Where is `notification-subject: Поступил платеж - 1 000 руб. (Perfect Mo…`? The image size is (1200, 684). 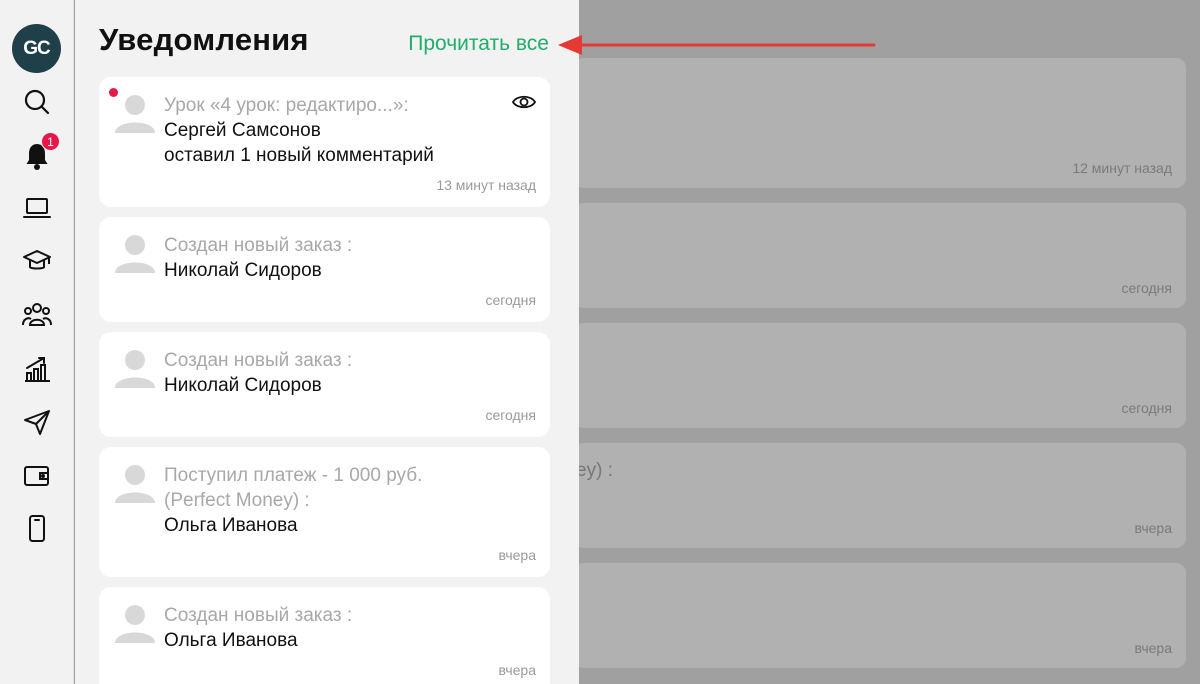
notification-subject: Поступил платеж - 1 000 руб. (Perfect Mo… is located at coordinates (293, 488).